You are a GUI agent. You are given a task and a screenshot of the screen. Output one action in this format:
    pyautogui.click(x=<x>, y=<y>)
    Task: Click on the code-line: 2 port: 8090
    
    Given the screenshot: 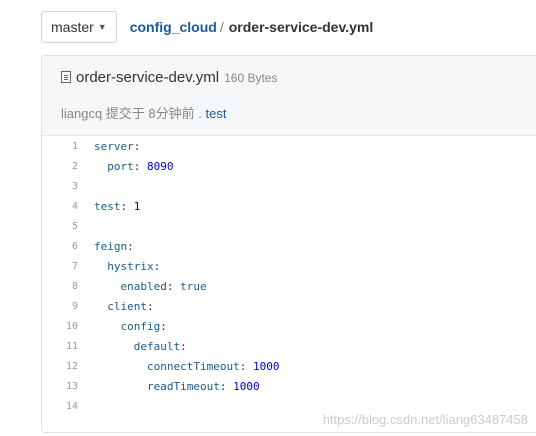 What is the action you would take?
    pyautogui.click(x=289, y=167)
    